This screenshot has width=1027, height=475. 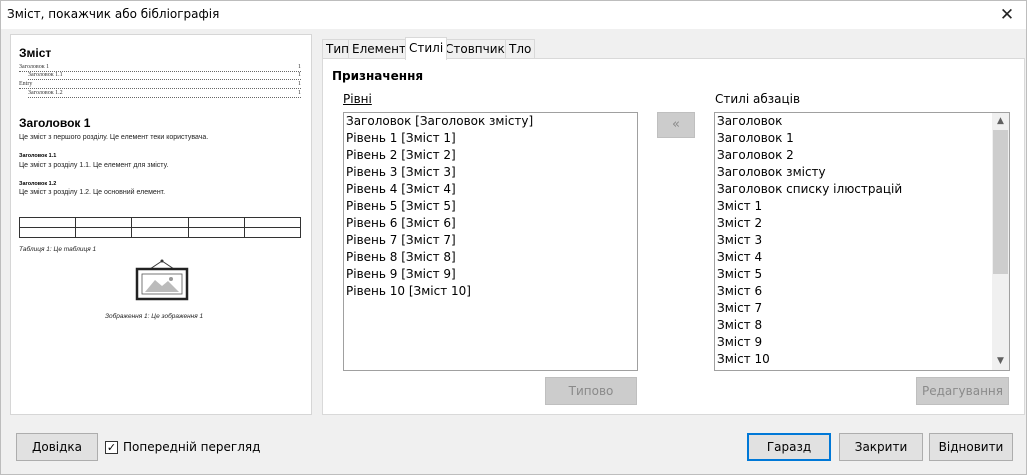 What do you see at coordinates (113, 14) in the screenshot?
I see `window-title: Зміст, покажчик або бібліографія` at bounding box center [113, 14].